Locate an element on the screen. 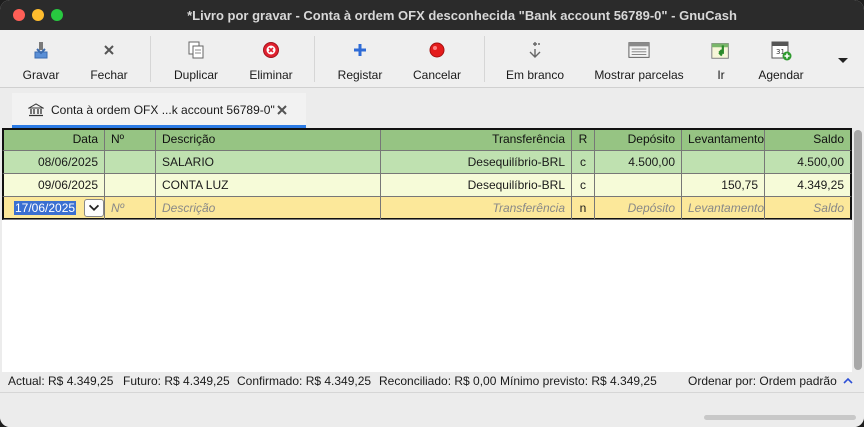 Image resolution: width=864 pixels, height=427 pixels. close-label: Fechar is located at coordinates (109, 75).